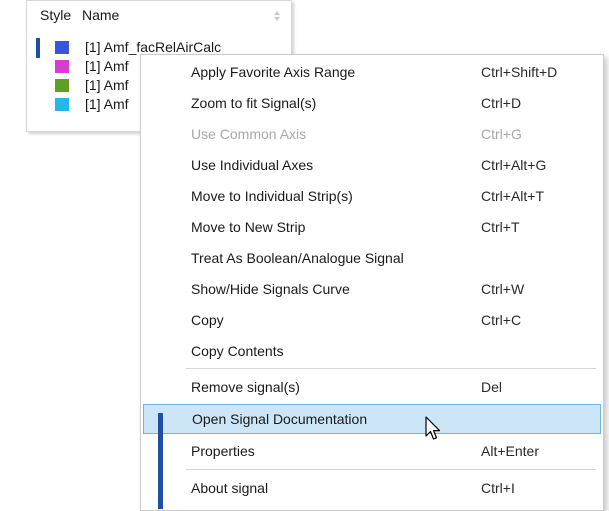 The height and width of the screenshot is (511, 609). Describe the element at coordinates (270, 289) in the screenshot. I see `menu-item-label: Show/Hide Signals Curve` at that location.